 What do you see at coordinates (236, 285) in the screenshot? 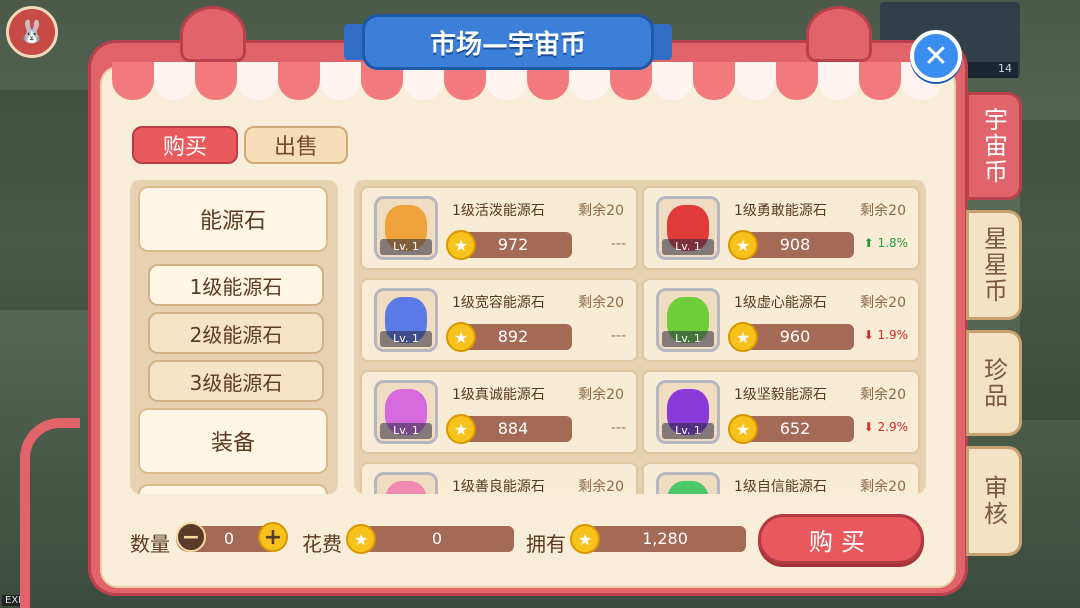
I see `category-level1-stone: 1级能源石` at bounding box center [236, 285].